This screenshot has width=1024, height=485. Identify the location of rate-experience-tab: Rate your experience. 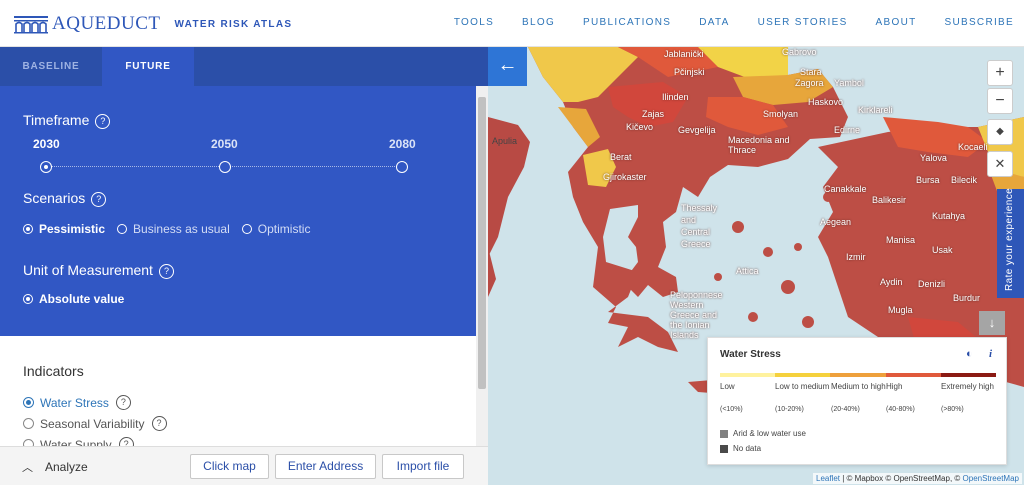
(1010, 243).